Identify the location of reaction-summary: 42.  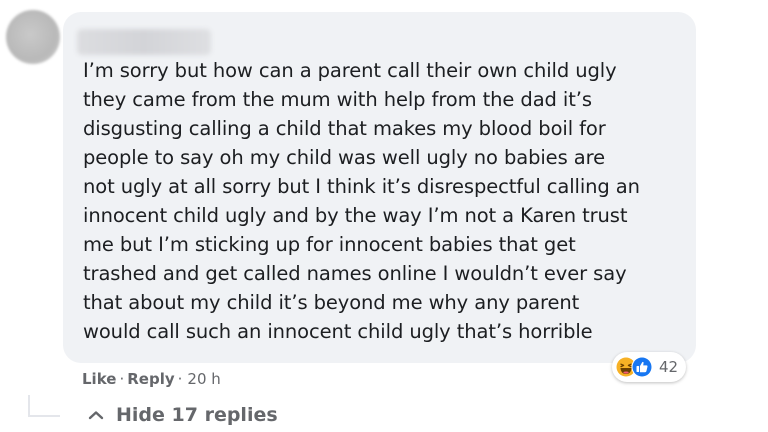
(649, 367).